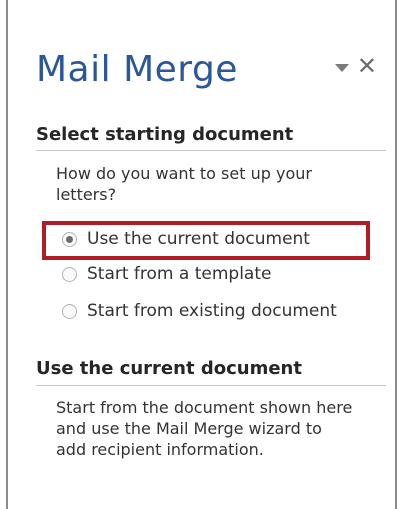 Image resolution: width=403 pixels, height=509 pixels. I want to click on close-icon: ✕, so click(367, 66).